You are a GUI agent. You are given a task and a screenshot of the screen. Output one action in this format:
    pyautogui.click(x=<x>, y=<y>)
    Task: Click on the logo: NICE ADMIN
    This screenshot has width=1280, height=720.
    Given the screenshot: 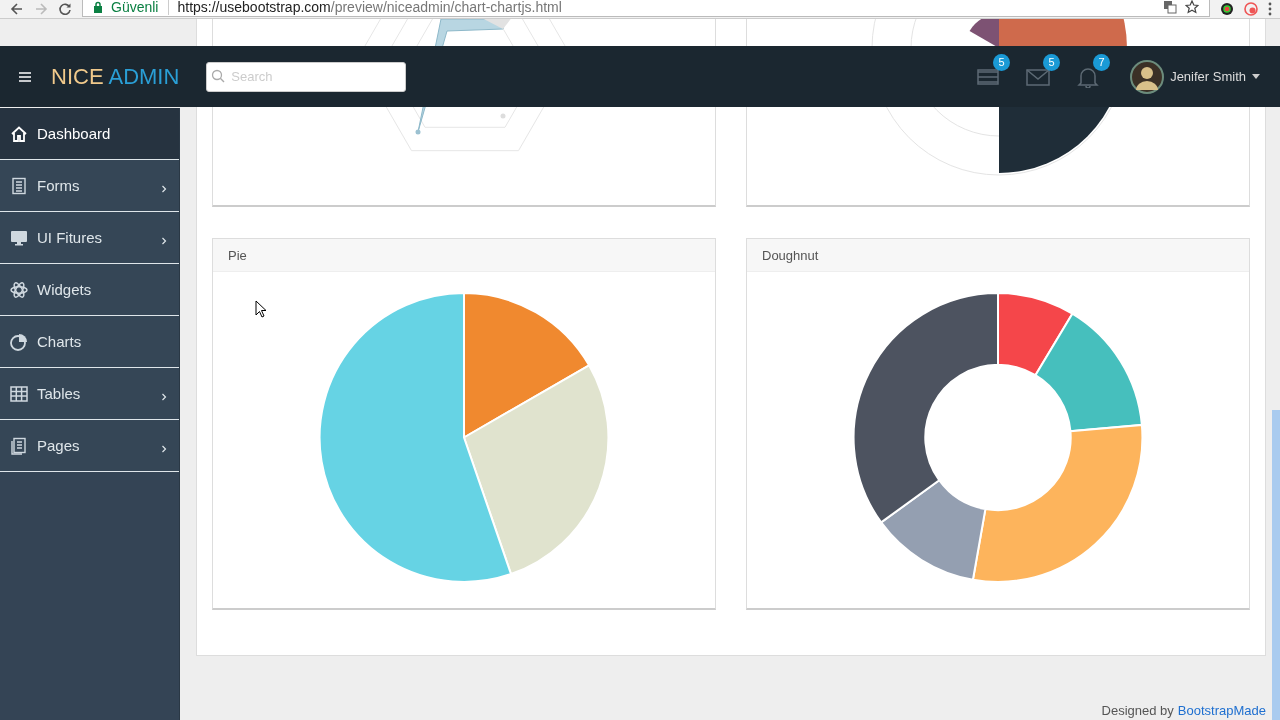 What is the action you would take?
    pyautogui.click(x=115, y=76)
    